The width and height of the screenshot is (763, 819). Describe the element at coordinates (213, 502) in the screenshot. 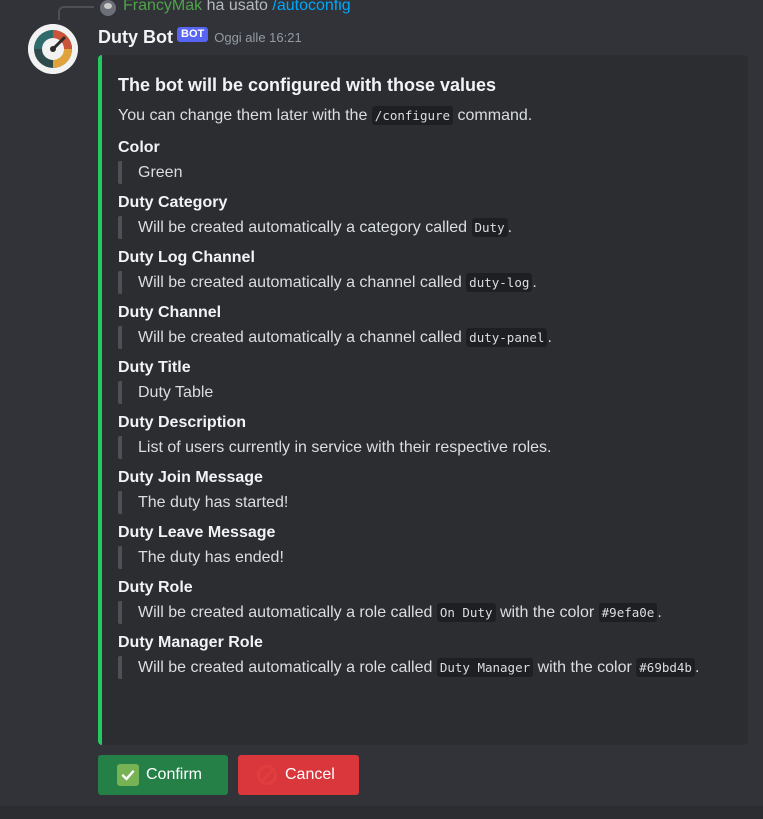

I see `field-text: The duty has started!` at that location.